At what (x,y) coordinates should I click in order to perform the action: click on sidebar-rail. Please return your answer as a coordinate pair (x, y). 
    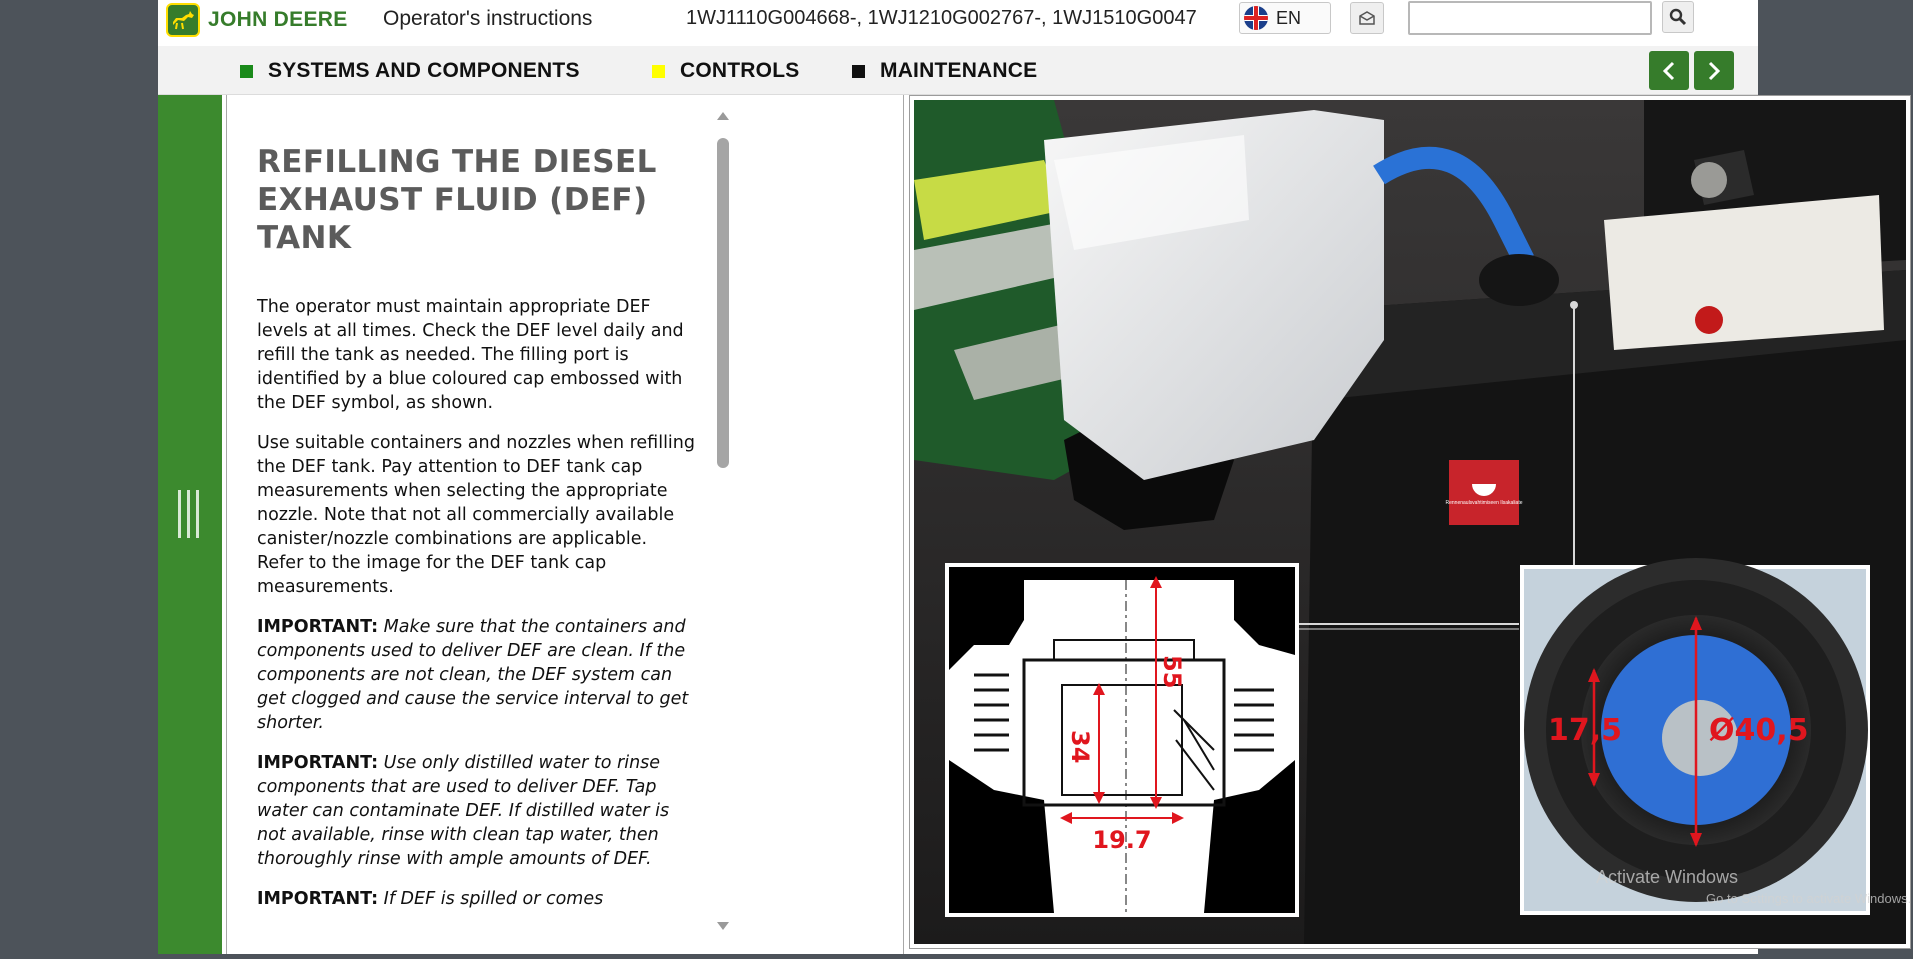
    Looking at the image, I should click on (190, 524).